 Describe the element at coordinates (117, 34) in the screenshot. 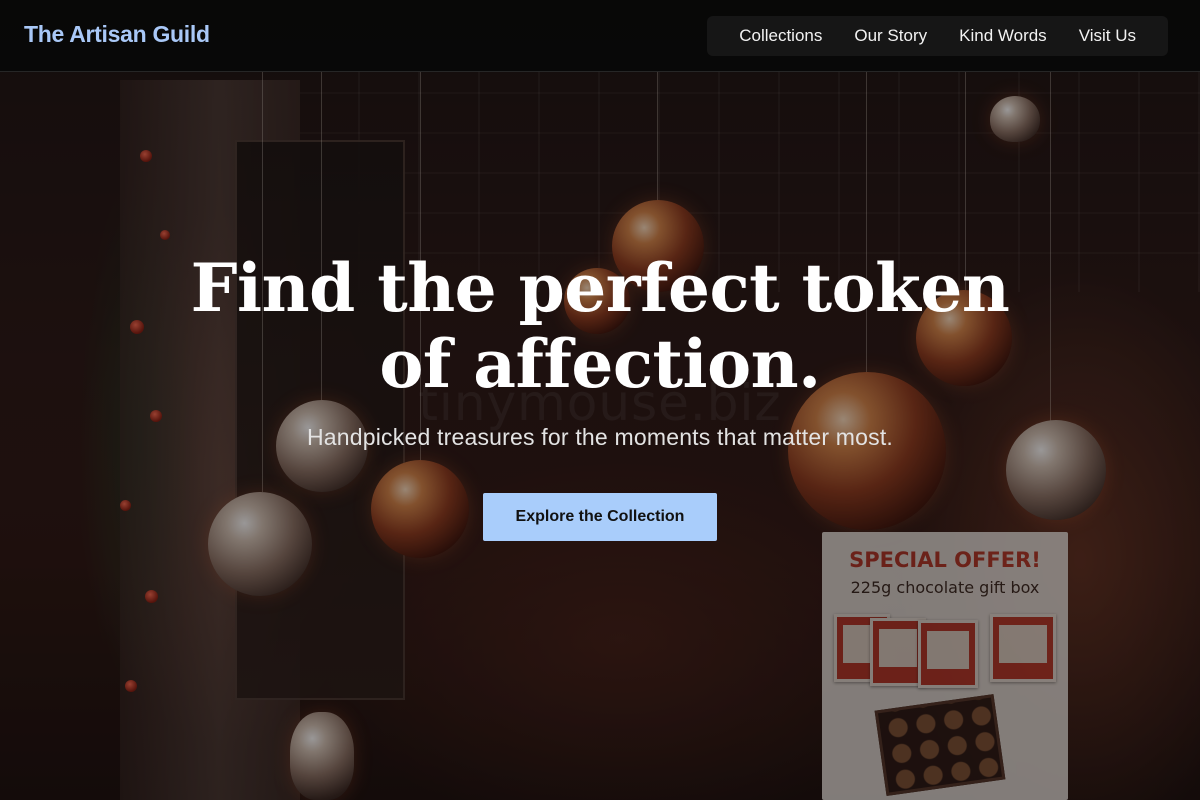

I see `brand-logo: The Artisan Guild` at that location.